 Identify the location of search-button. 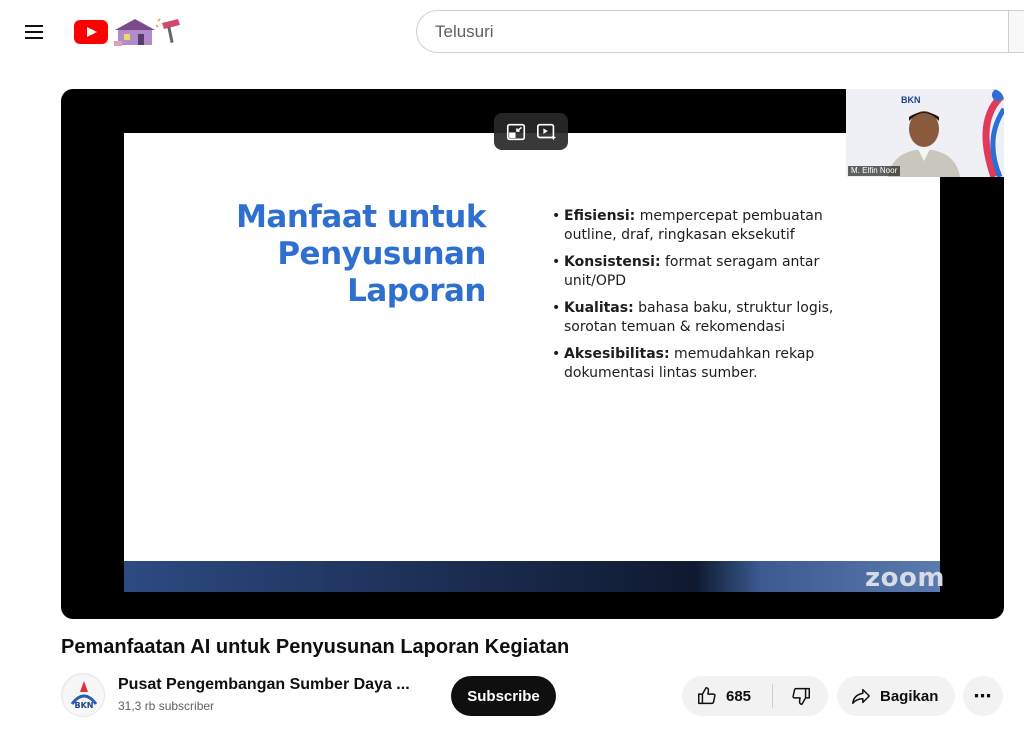
(1016, 31).